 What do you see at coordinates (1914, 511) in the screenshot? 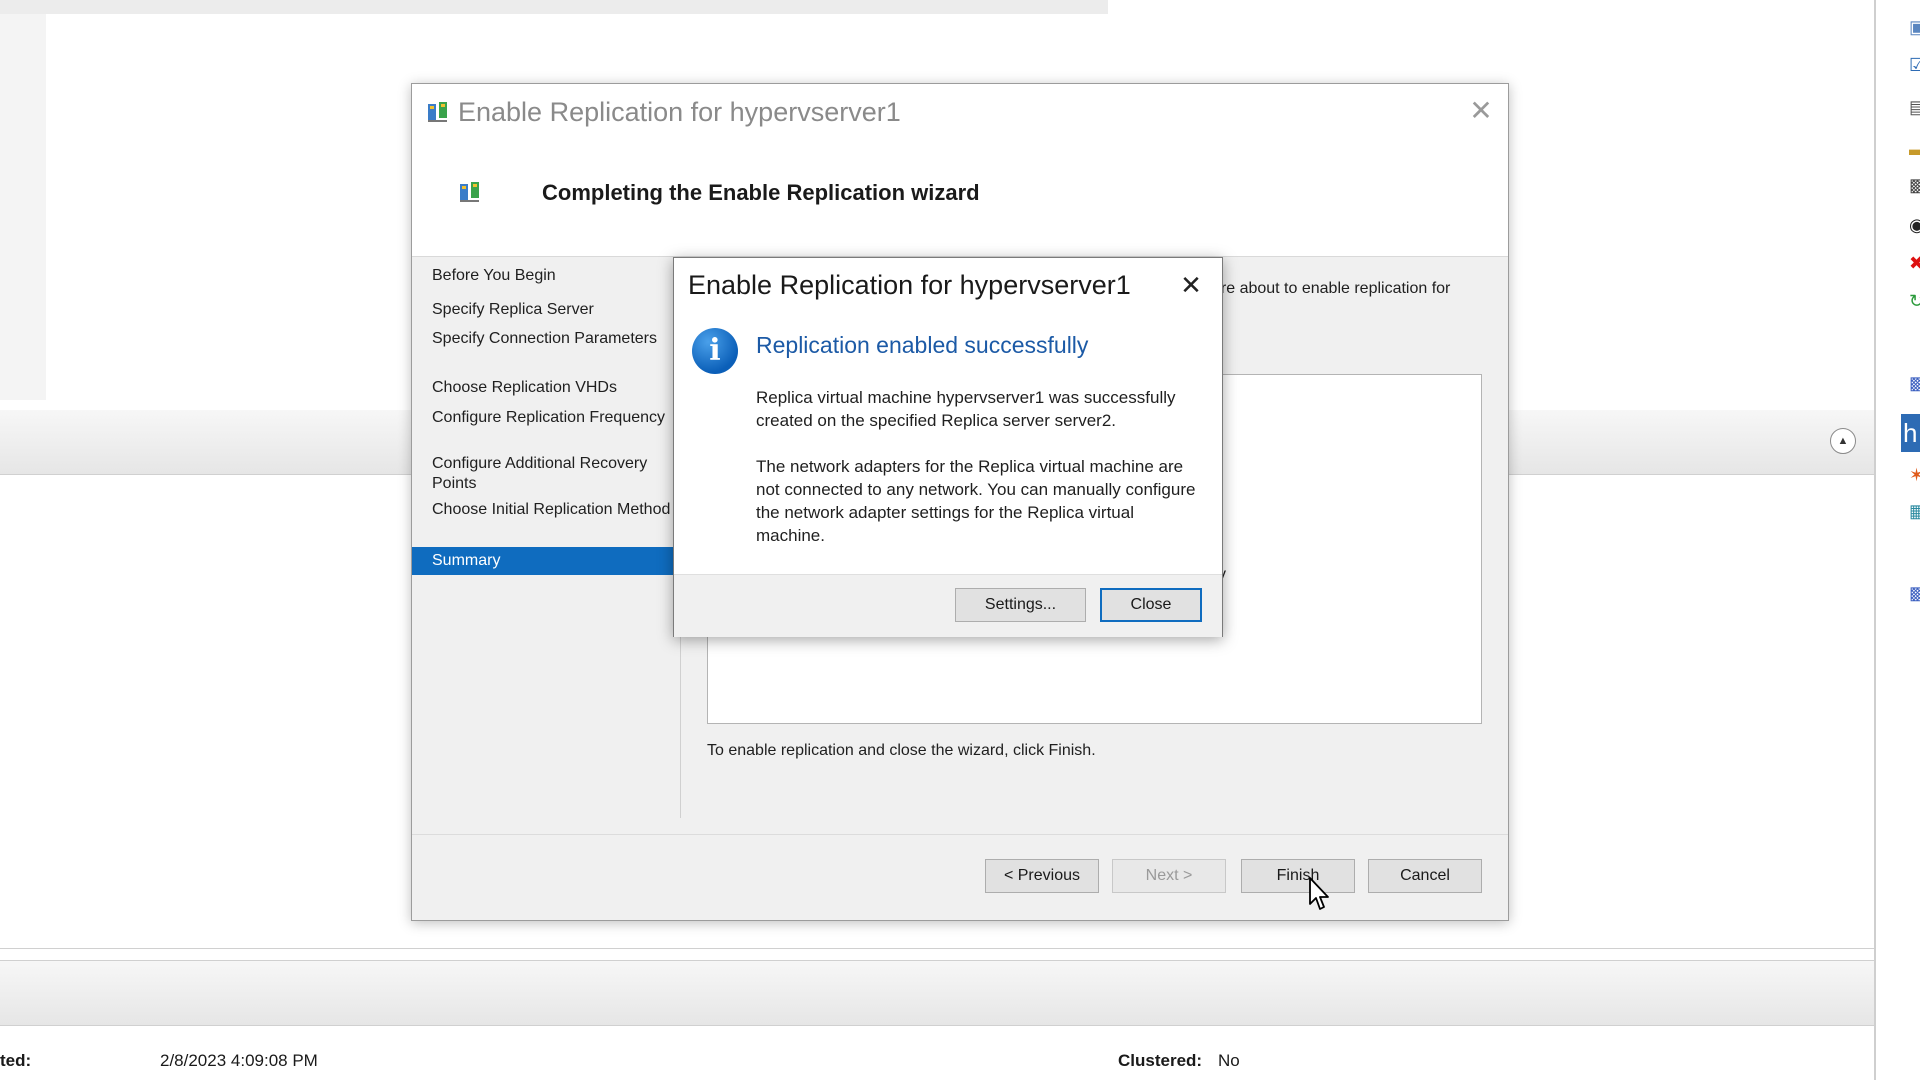
I see `action-icon: ▦` at bounding box center [1914, 511].